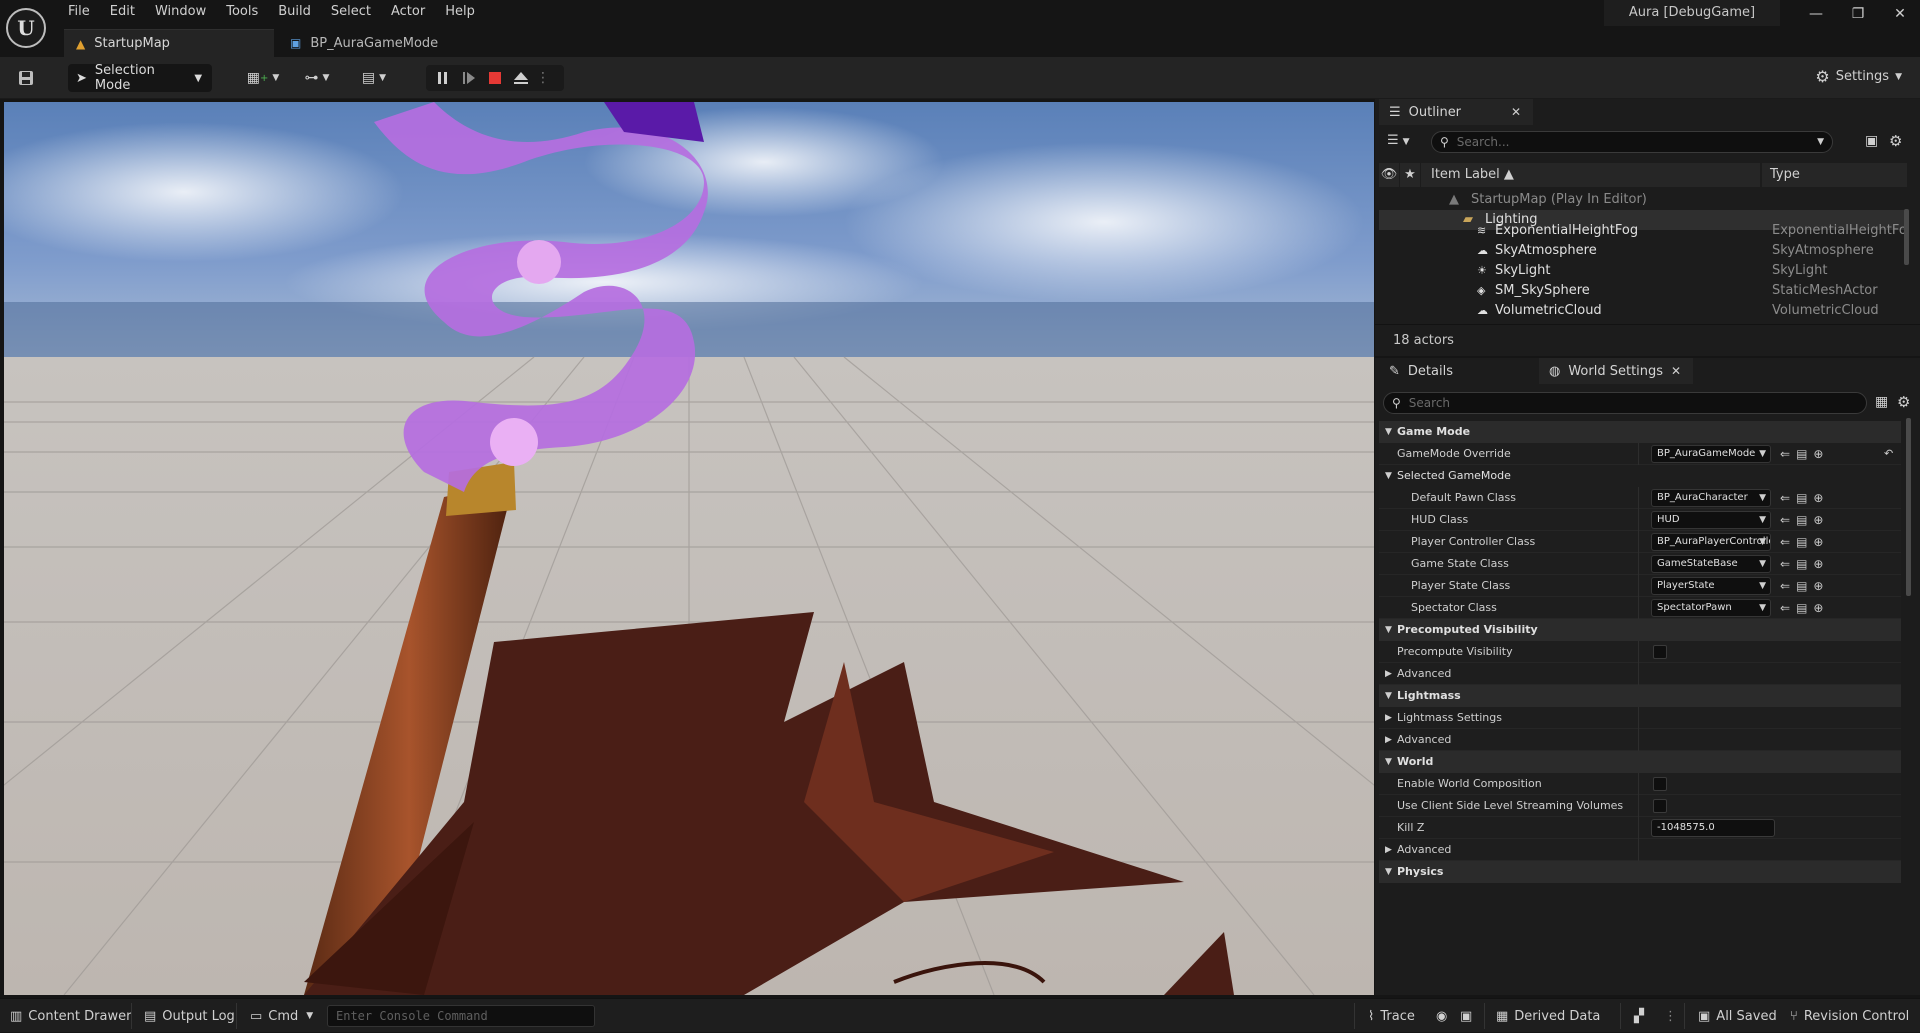 The image size is (1920, 1033). Describe the element at coordinates (26, 78) in the screenshot. I see `save-icon` at that location.